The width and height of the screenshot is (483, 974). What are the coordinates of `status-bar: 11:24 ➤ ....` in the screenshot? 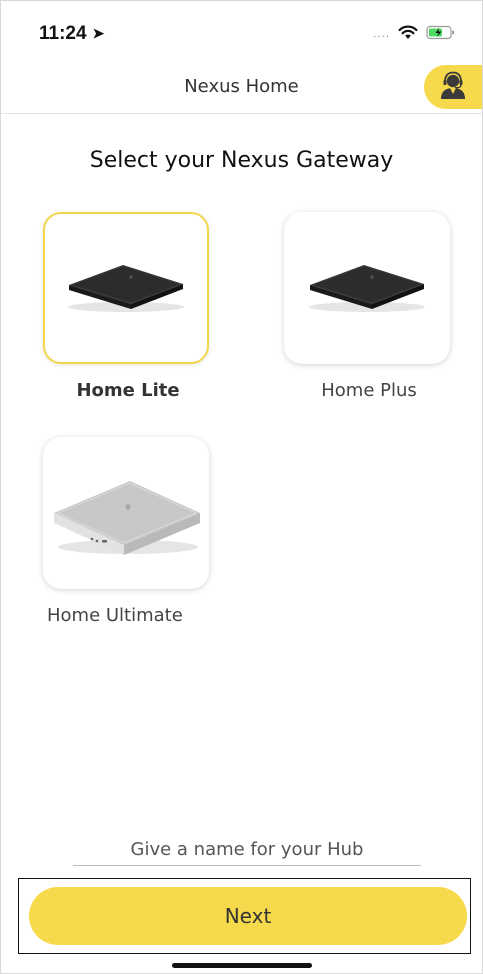 It's located at (241, 32).